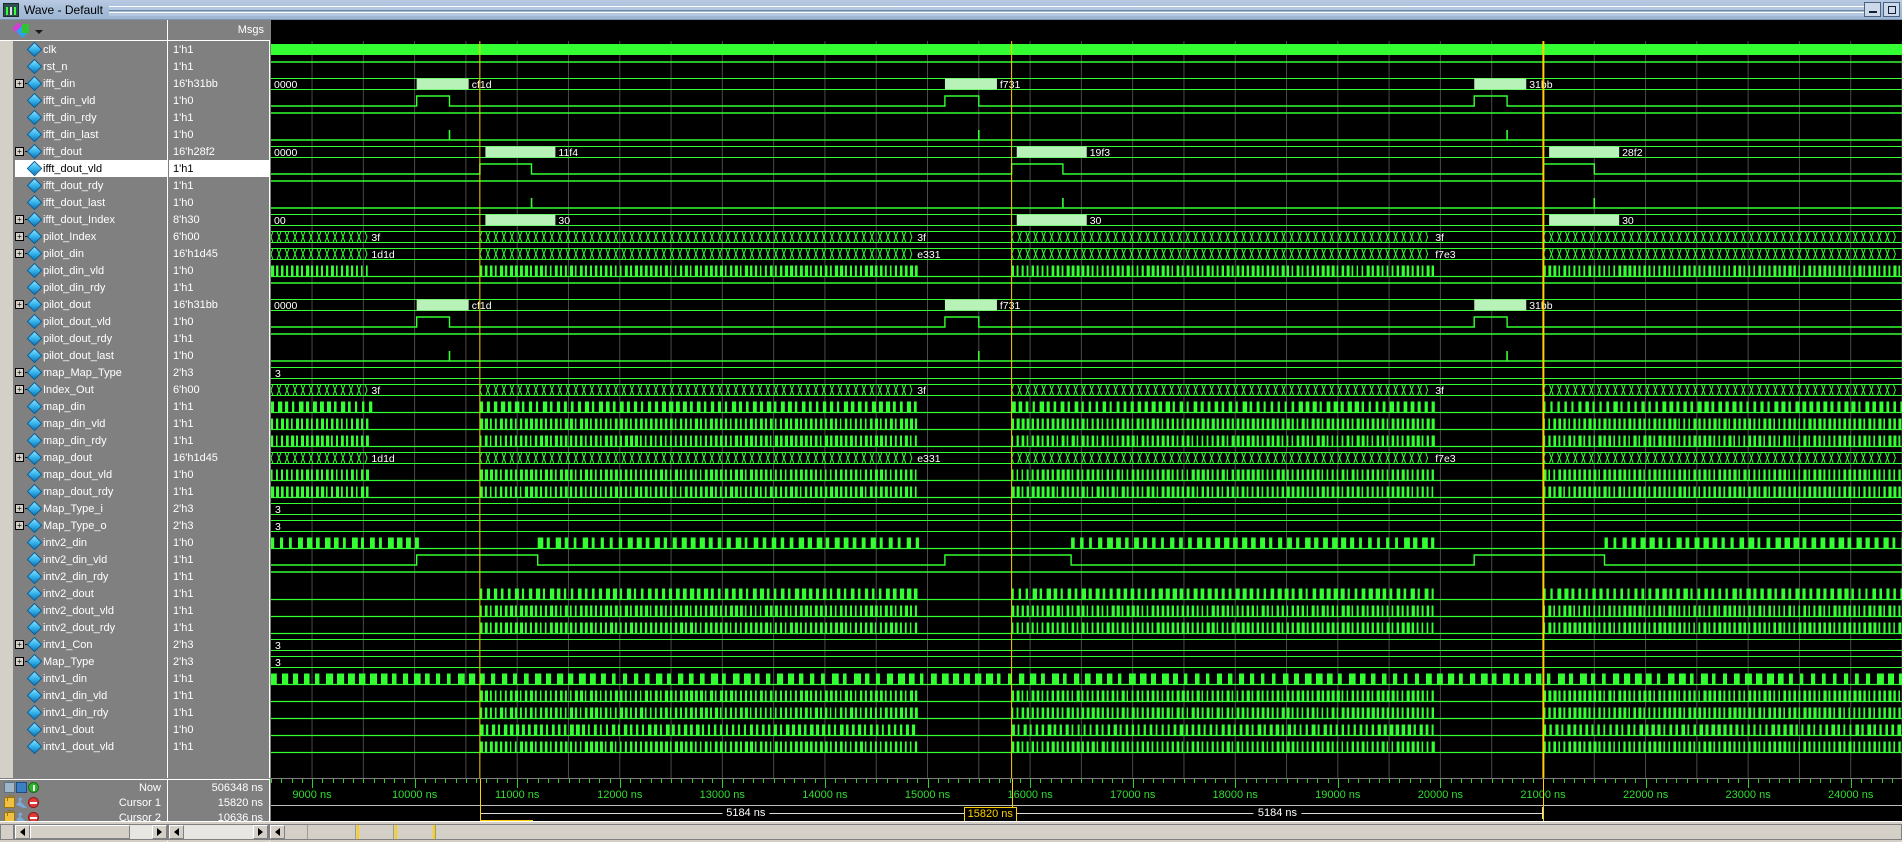 This screenshot has height=842, width=1902. What do you see at coordinates (91, 695) in the screenshot?
I see `signal-row-intv1_din_vld: intv1_din_vld` at bounding box center [91, 695].